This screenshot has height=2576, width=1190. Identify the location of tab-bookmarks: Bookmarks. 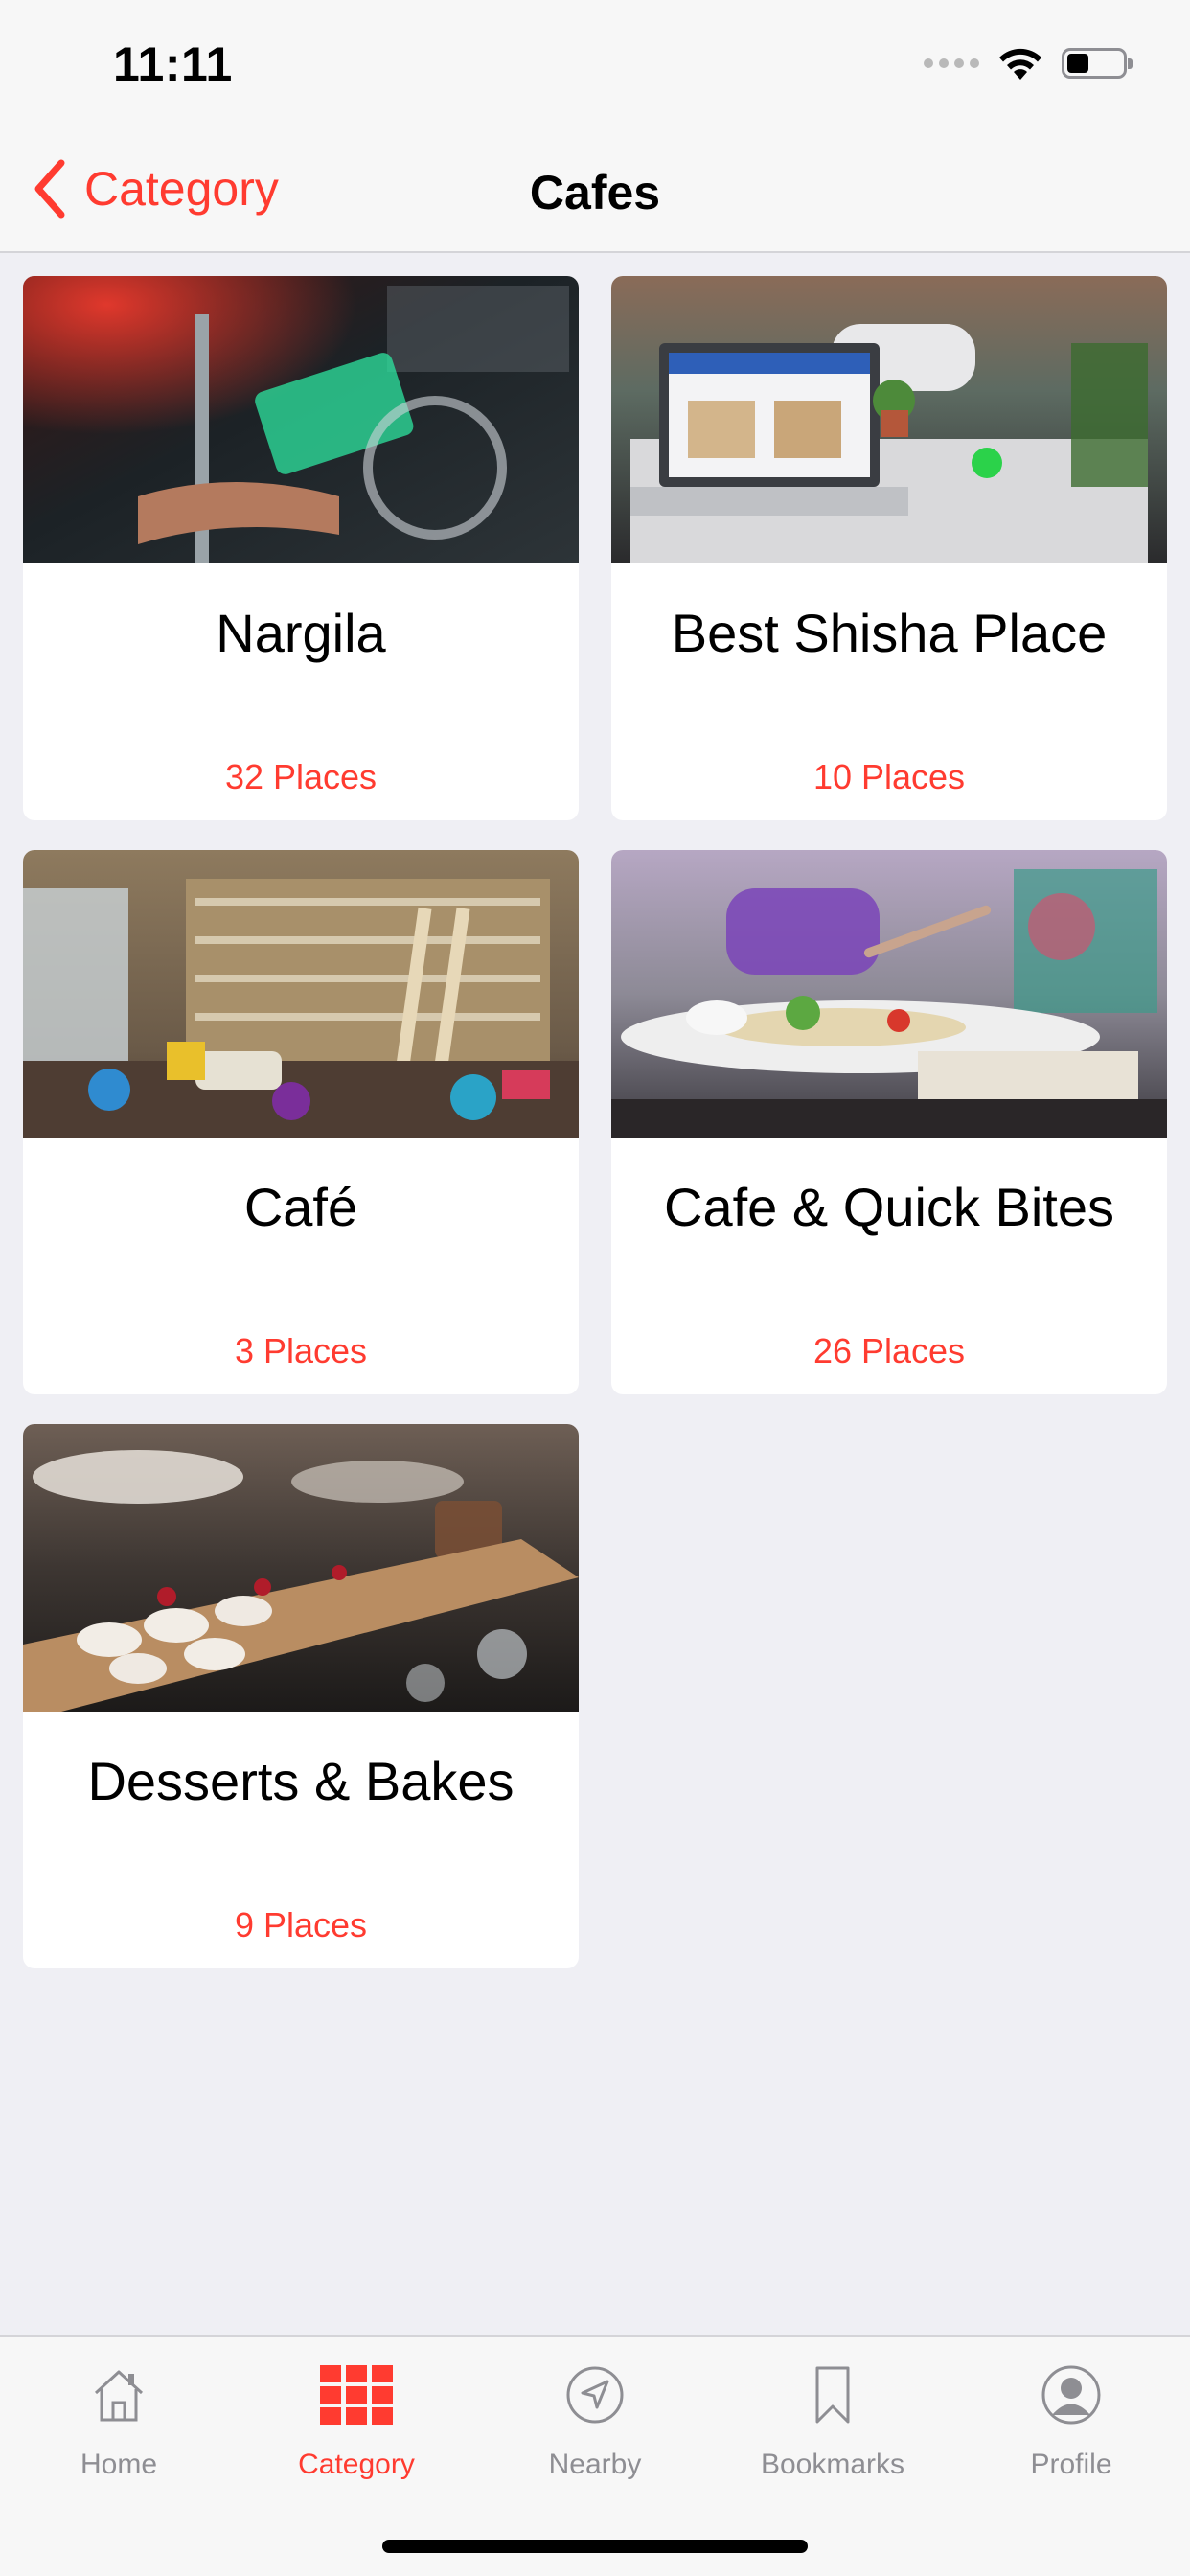
(833, 2428).